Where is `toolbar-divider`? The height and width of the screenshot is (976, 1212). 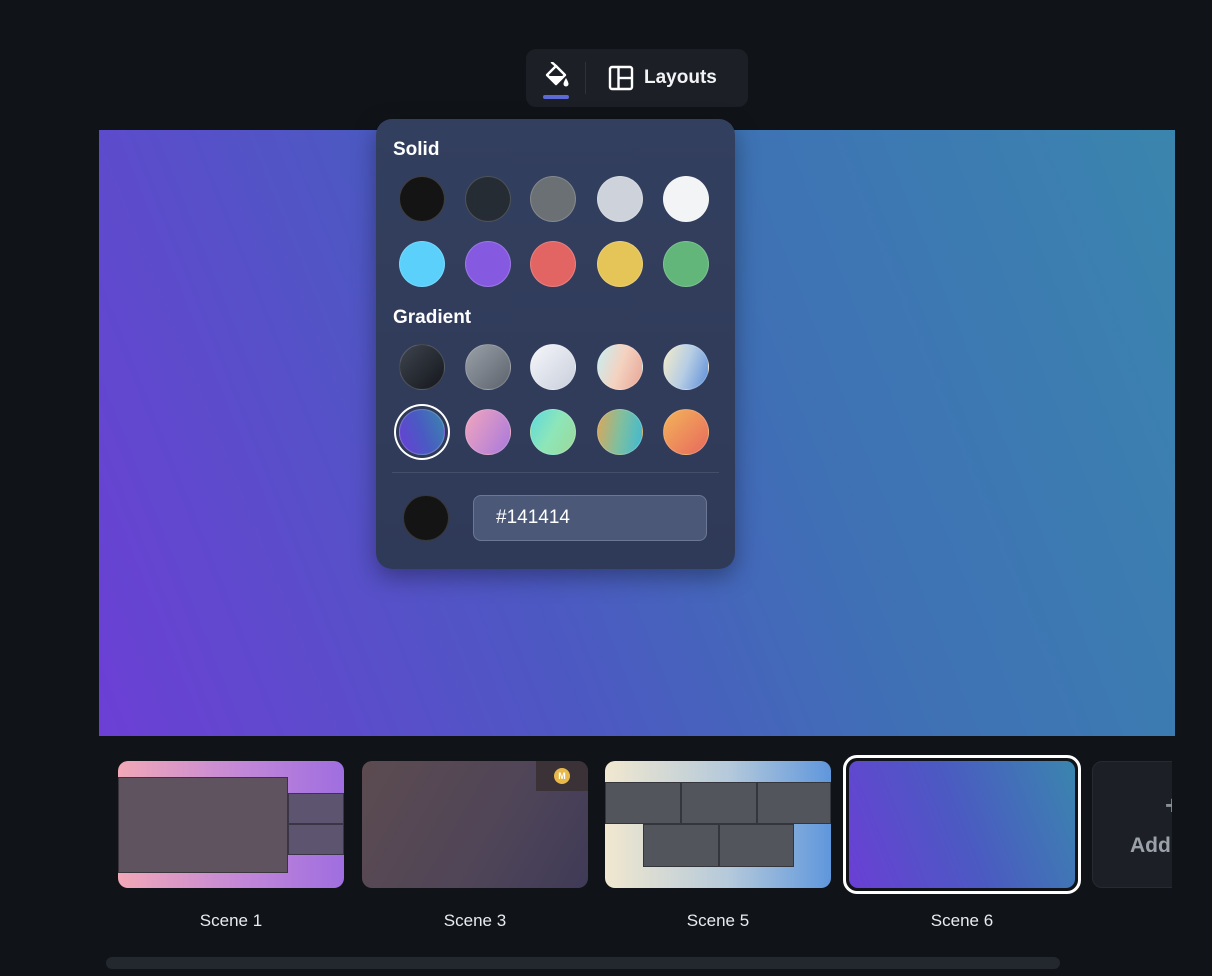
toolbar-divider is located at coordinates (585, 78).